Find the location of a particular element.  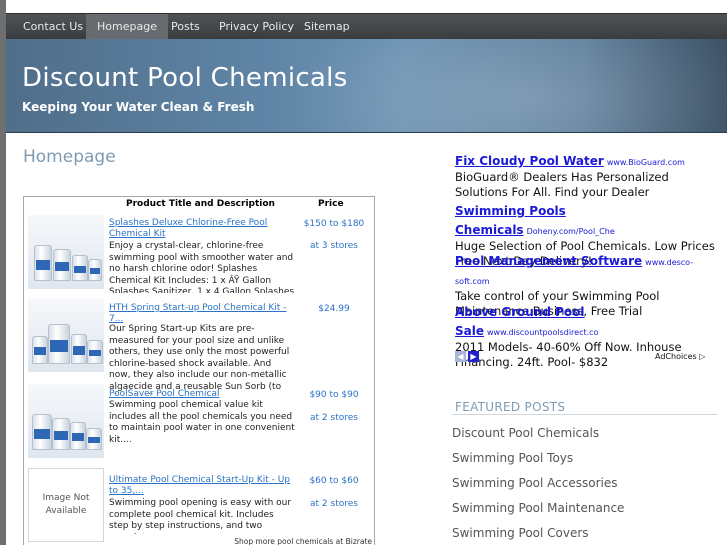

featured-post-link: Discount Pool Chemicals is located at coordinates (525, 433).